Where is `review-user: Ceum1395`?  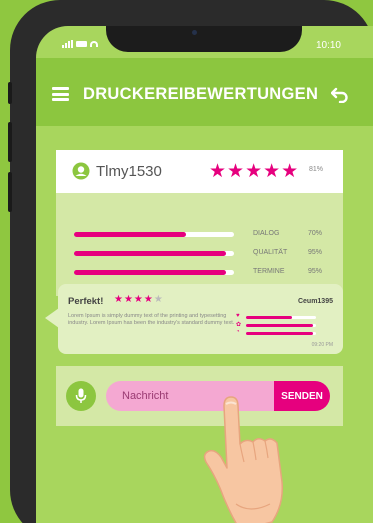 review-user: Ceum1395 is located at coordinates (315, 301).